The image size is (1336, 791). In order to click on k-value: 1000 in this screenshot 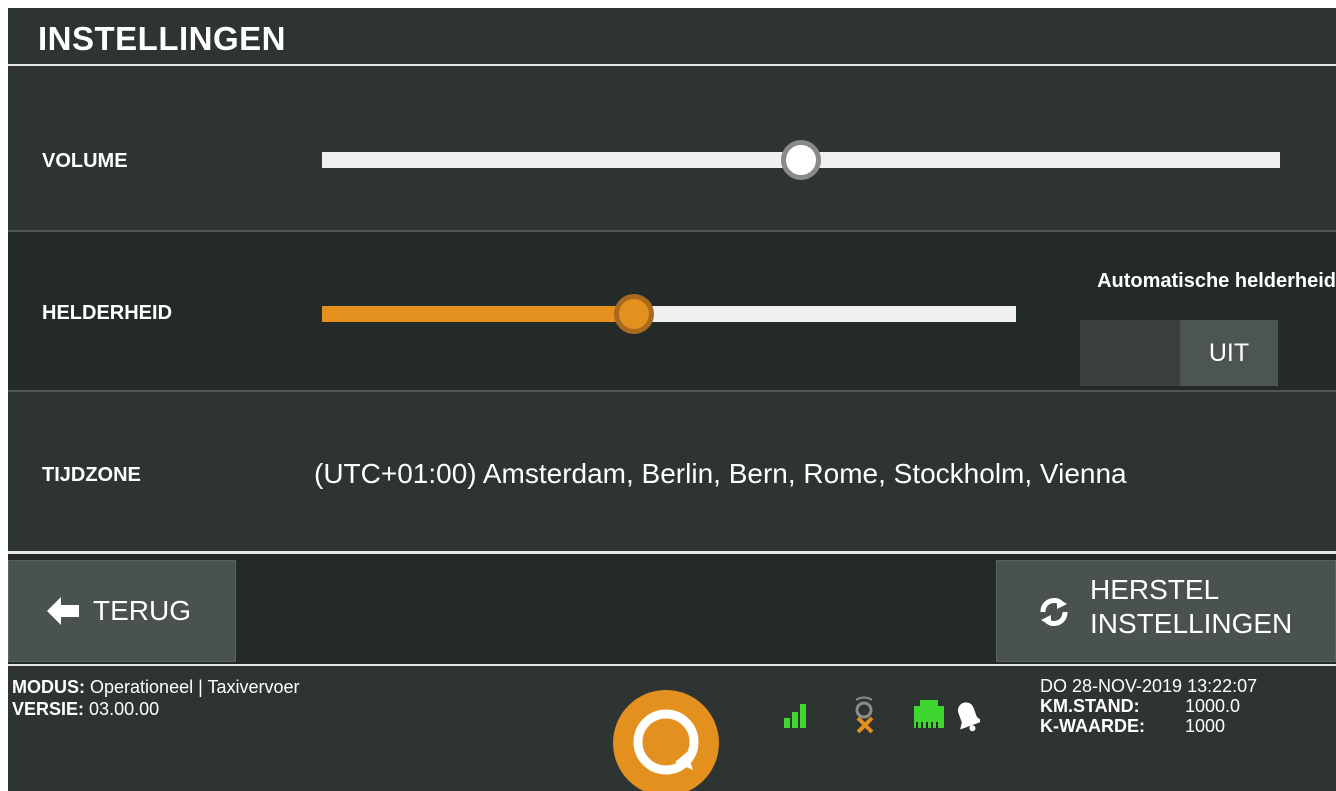, I will do `click(1205, 726)`.